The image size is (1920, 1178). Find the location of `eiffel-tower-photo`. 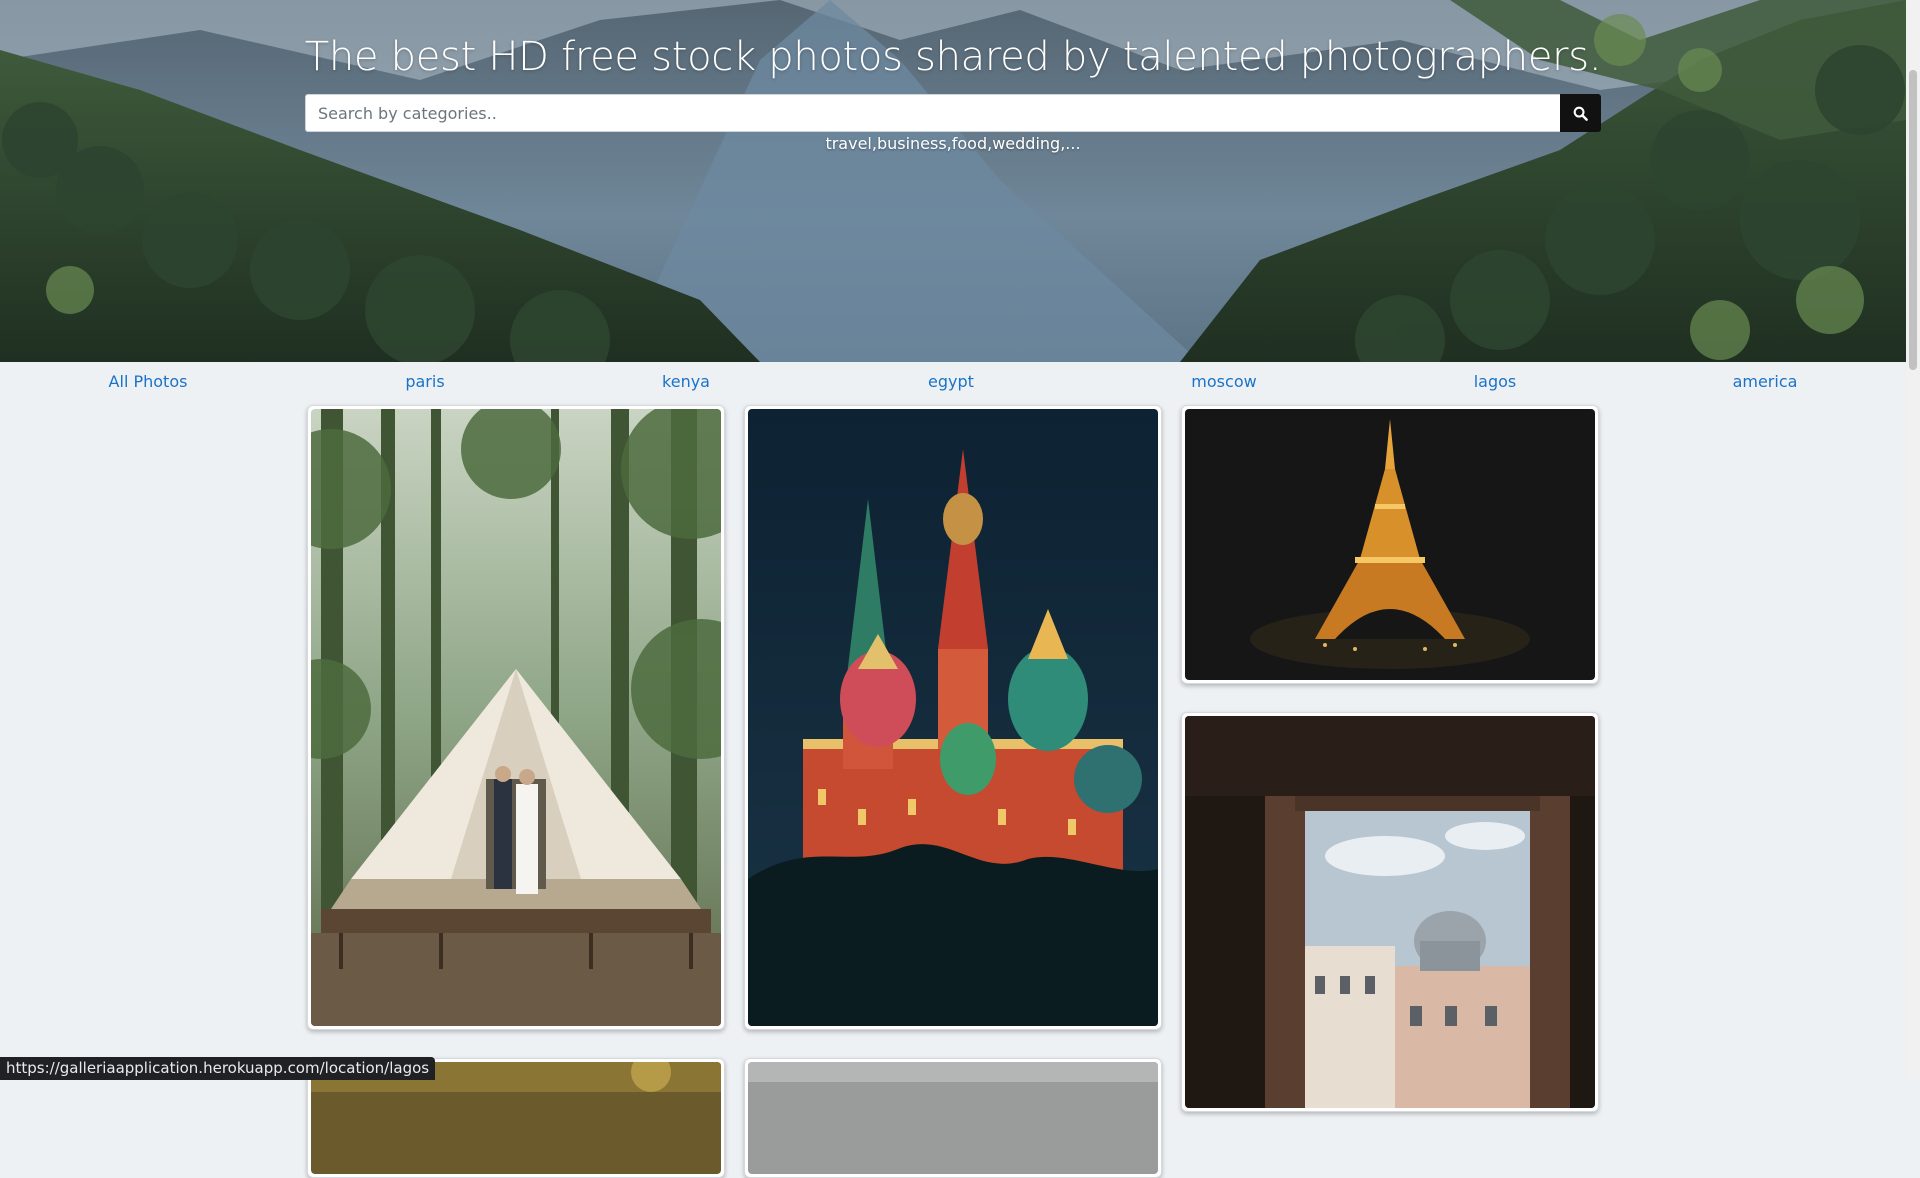

eiffel-tower-photo is located at coordinates (1390, 544).